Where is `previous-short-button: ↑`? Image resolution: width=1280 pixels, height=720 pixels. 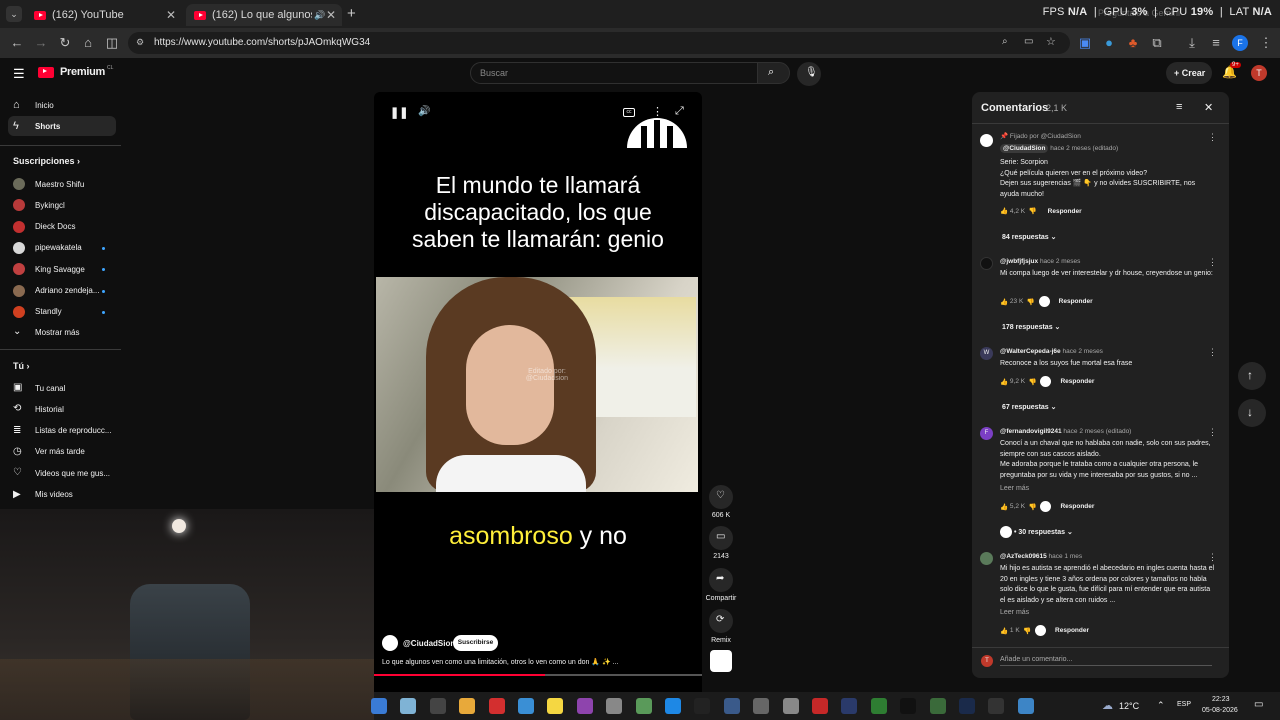 previous-short-button: ↑ is located at coordinates (1252, 376).